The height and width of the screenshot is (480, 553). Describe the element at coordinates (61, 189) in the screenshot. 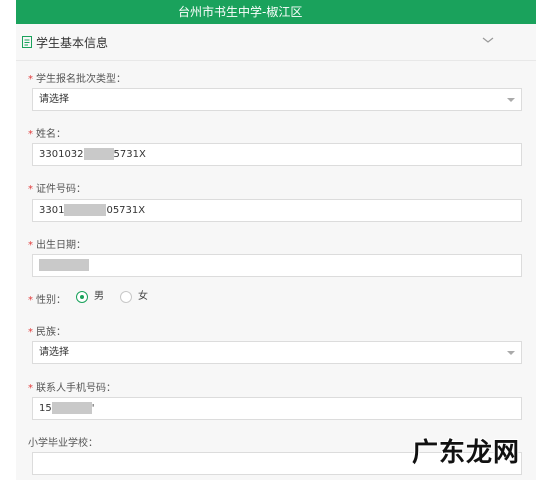

I see `id-number-label-text: 证件号码：` at that location.